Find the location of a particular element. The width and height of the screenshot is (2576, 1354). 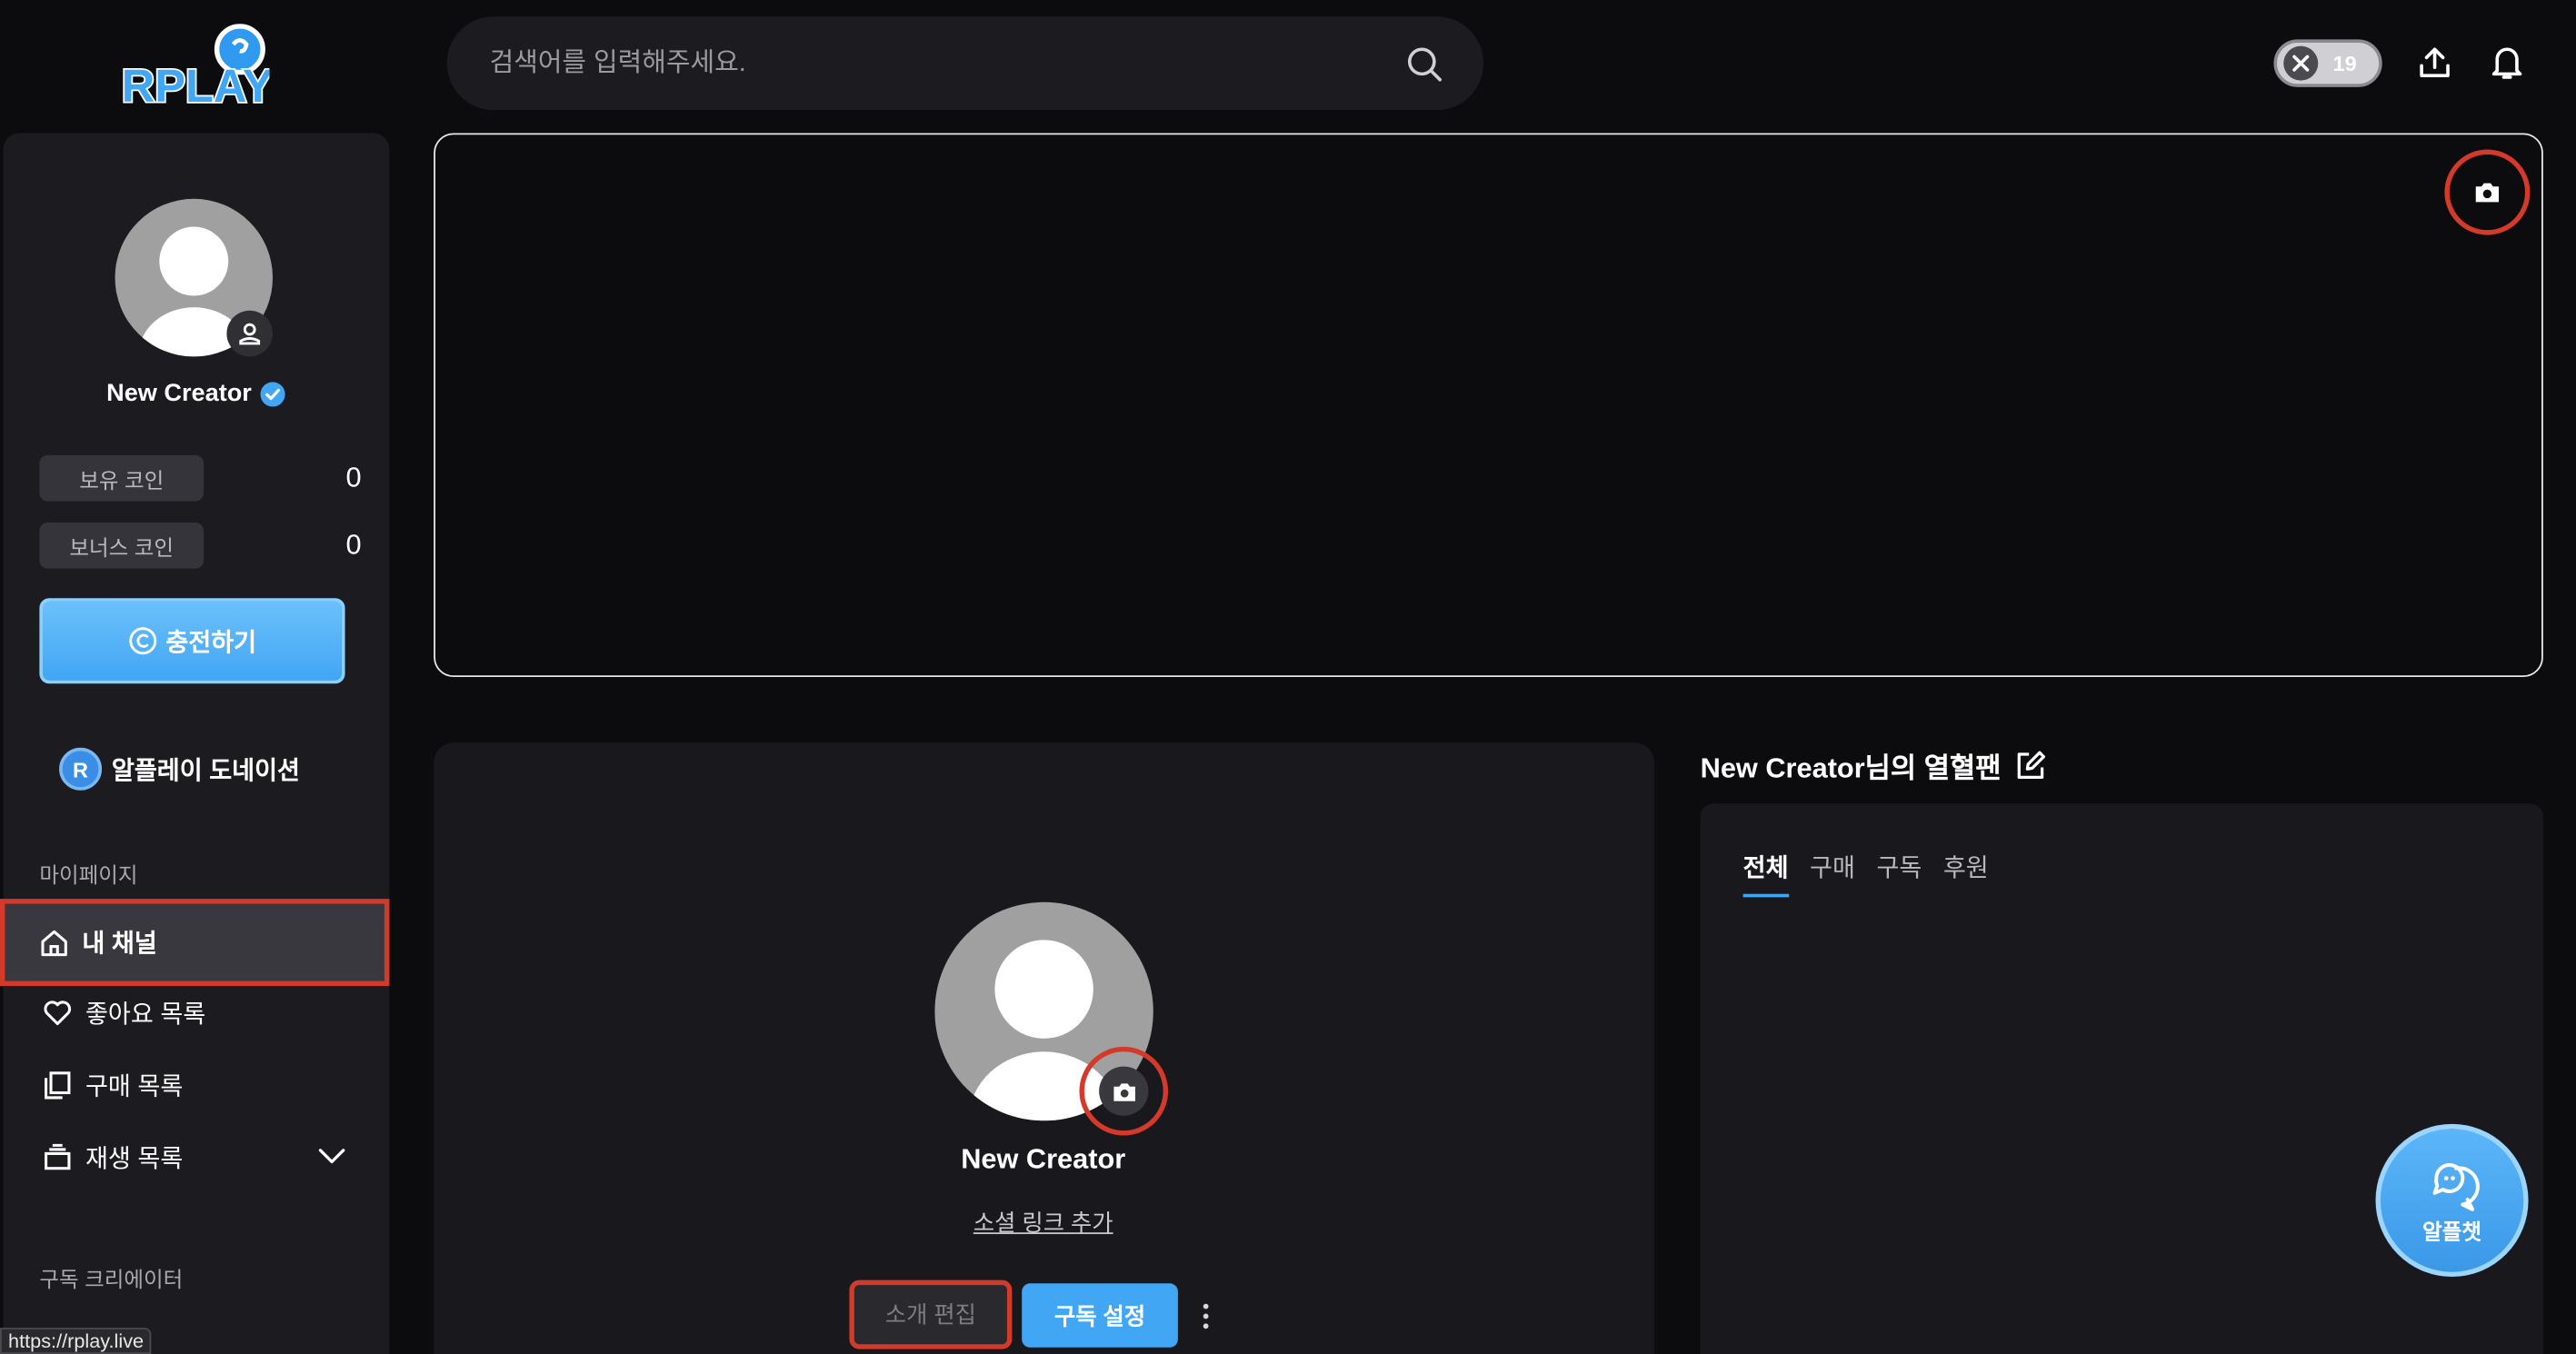

chevron-down-icon is located at coordinates (332, 1155).